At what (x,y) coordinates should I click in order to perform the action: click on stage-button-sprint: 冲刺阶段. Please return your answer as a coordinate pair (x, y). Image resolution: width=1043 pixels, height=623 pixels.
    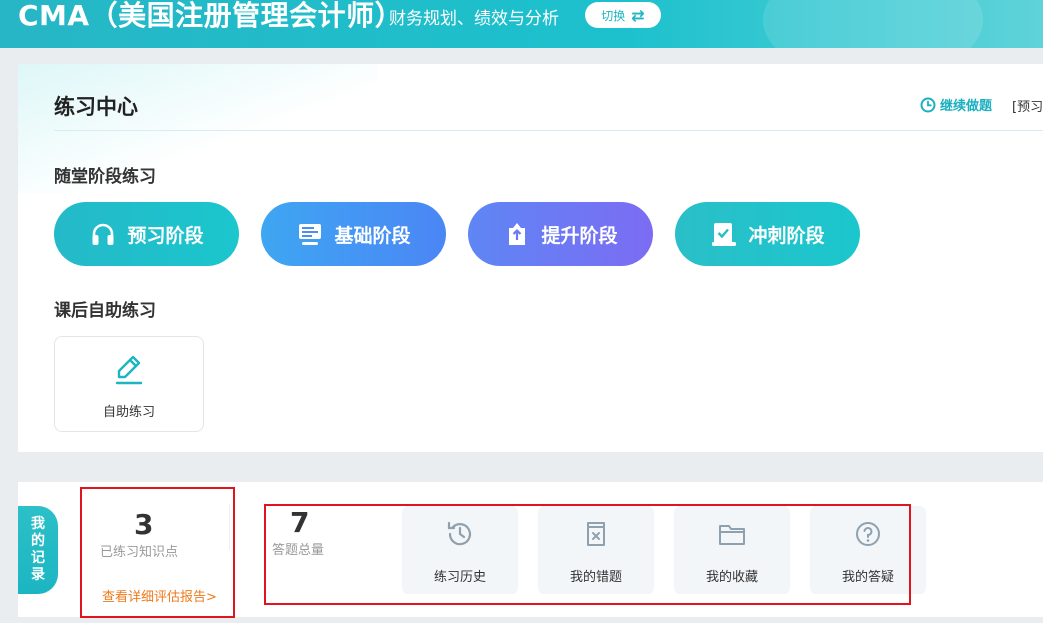
    Looking at the image, I should click on (767, 234).